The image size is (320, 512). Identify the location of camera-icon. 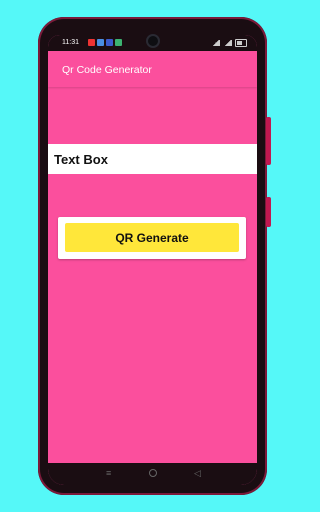
(153, 41).